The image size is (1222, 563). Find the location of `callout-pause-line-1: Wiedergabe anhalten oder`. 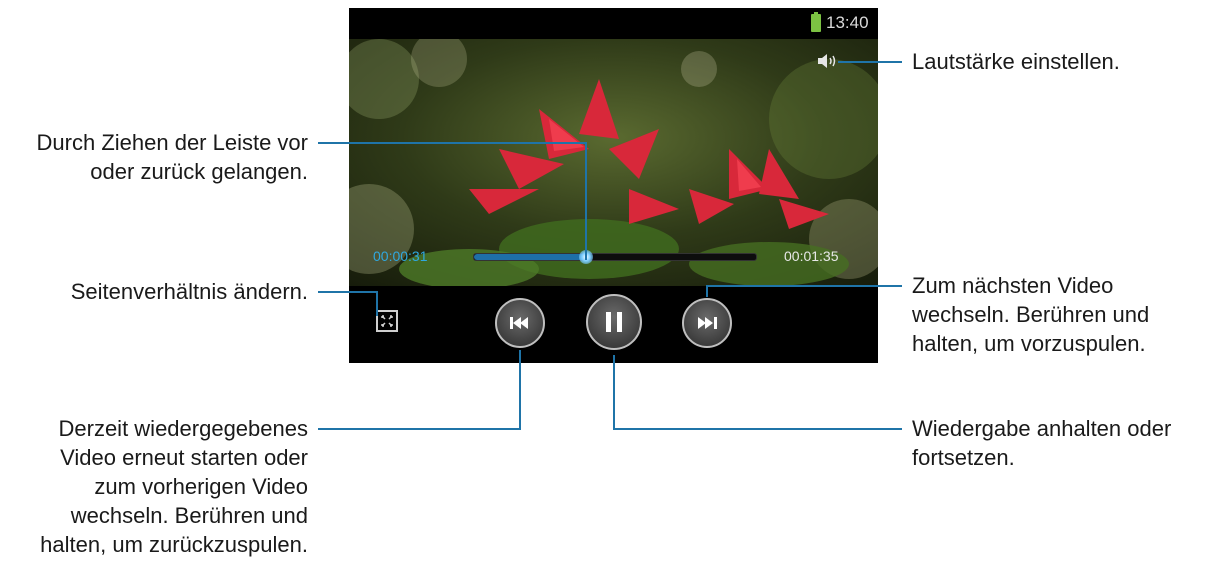

callout-pause-line-1: Wiedergabe anhalten oder is located at coordinates (1042, 428).